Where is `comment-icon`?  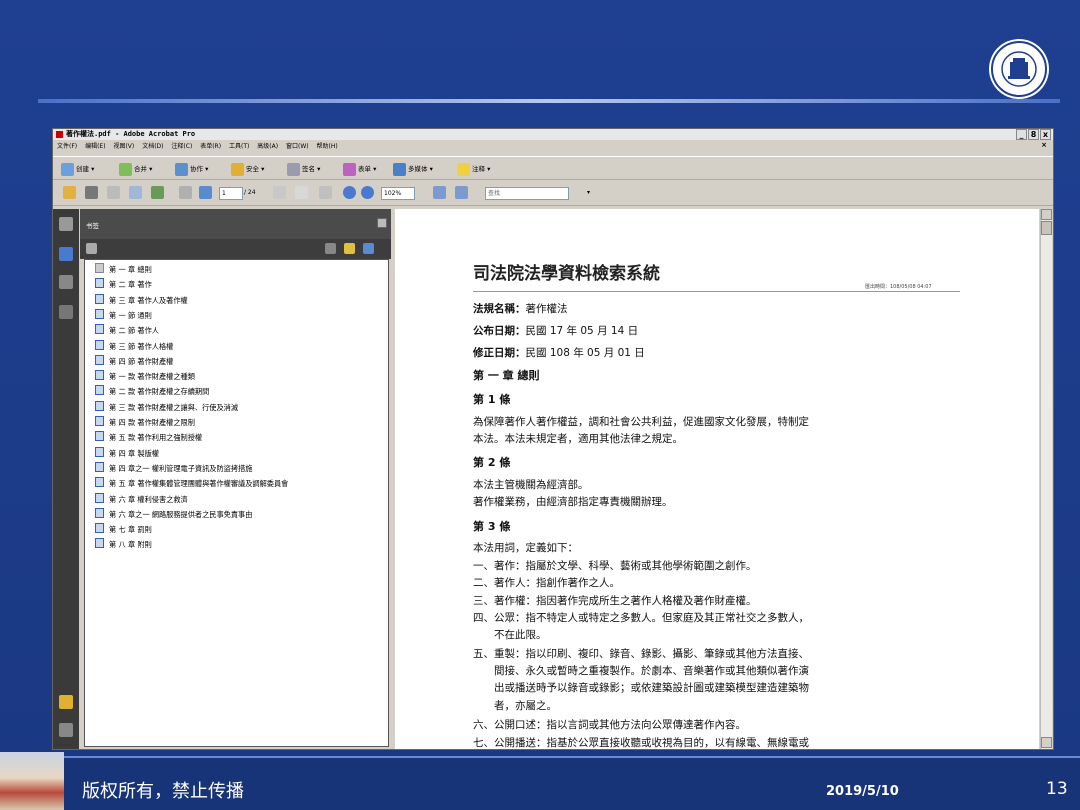 comment-icon is located at coordinates (463, 169).